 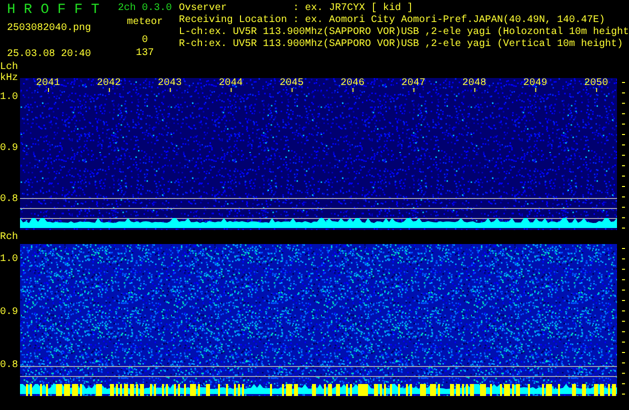 What do you see at coordinates (454, 20) in the screenshot?
I see `info-value: ex. Aomori City Aomori-Pref.JAPAN(40.49N, 140.47E)` at bounding box center [454, 20].